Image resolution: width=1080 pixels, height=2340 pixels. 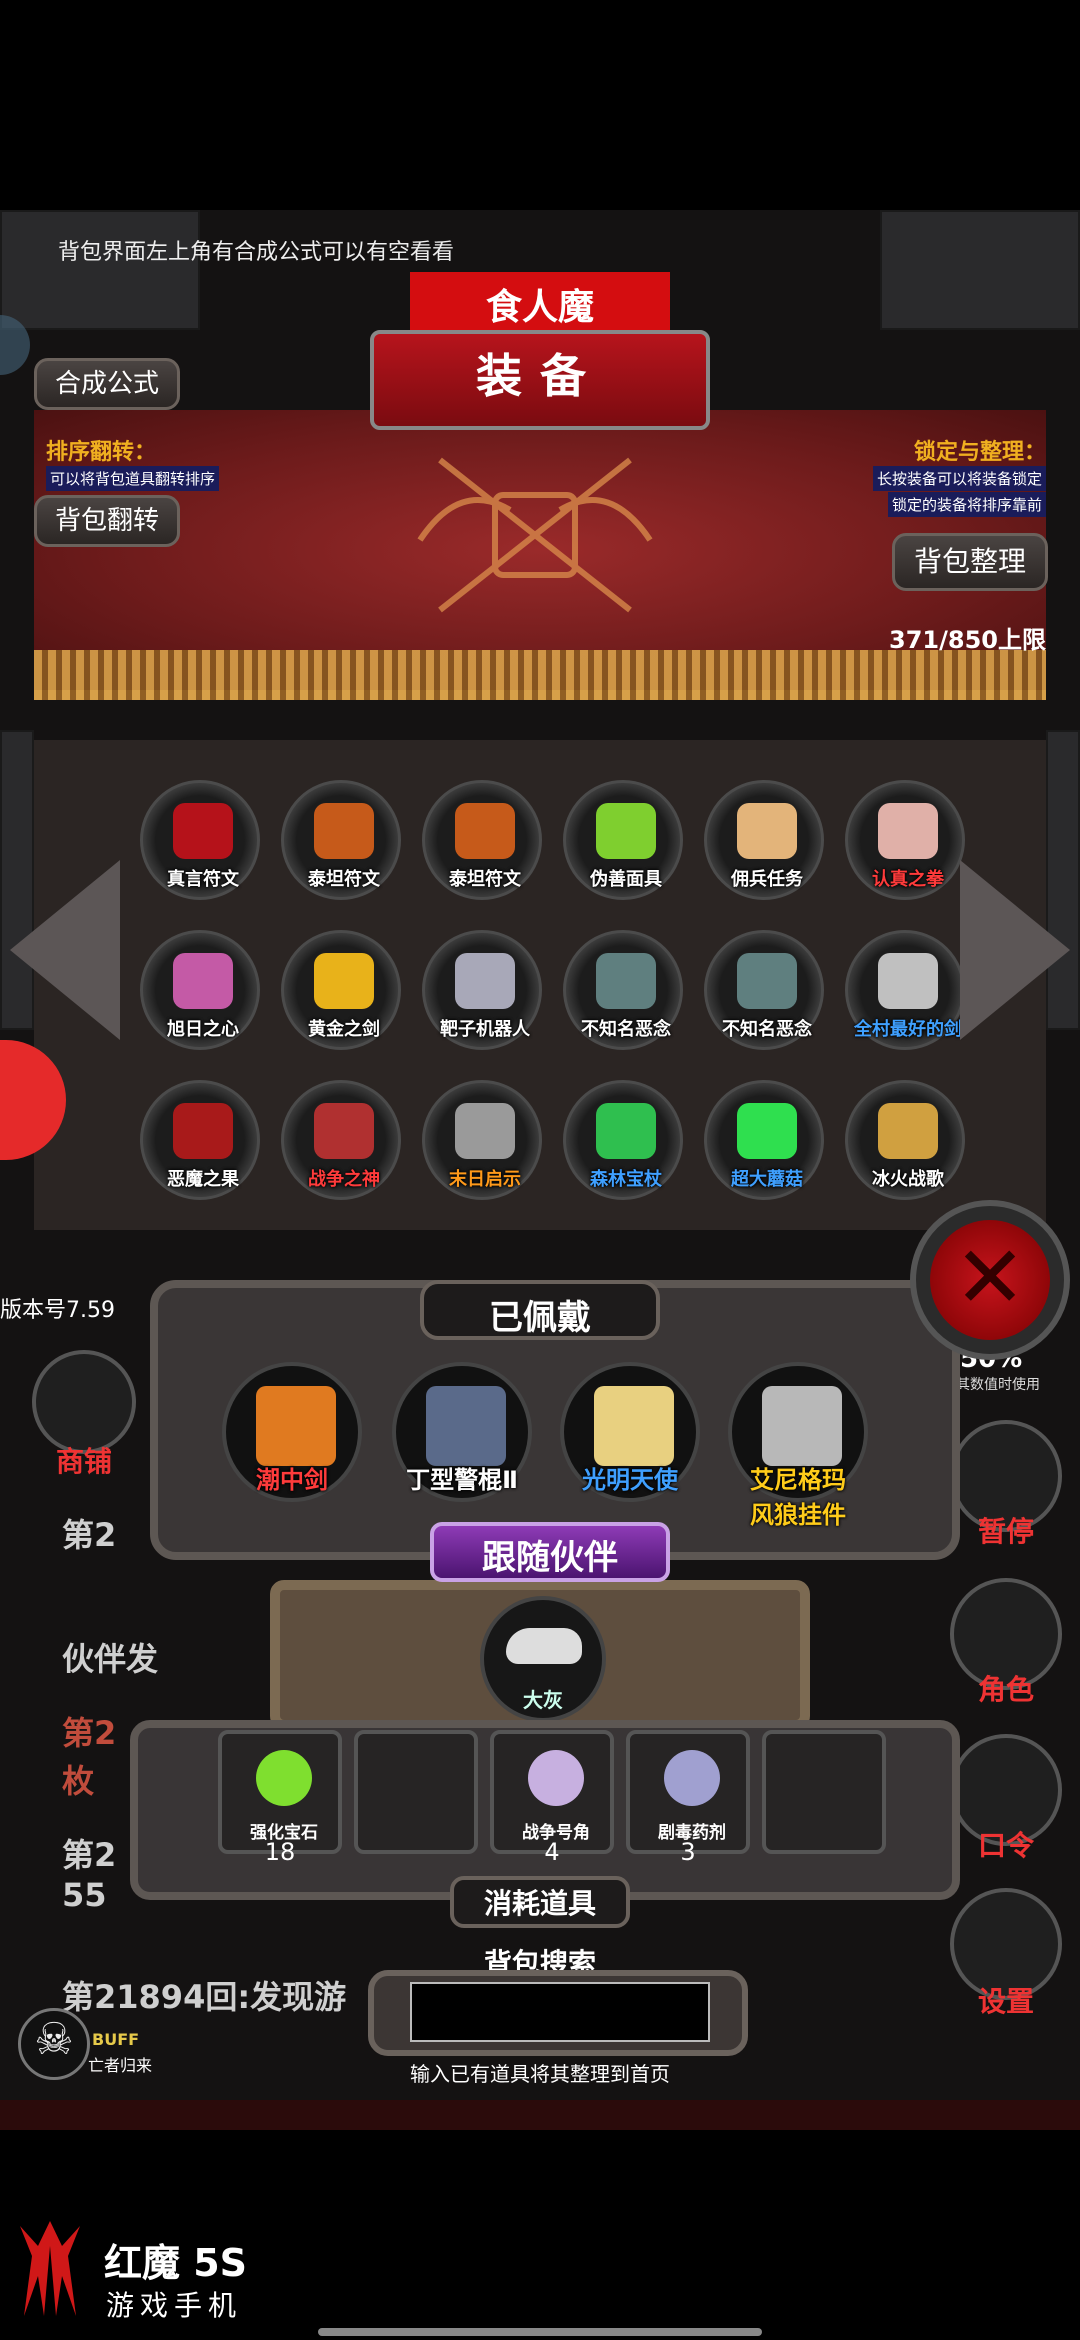 I want to click on consumable-slot: 强化宝石, so click(x=280, y=1792).